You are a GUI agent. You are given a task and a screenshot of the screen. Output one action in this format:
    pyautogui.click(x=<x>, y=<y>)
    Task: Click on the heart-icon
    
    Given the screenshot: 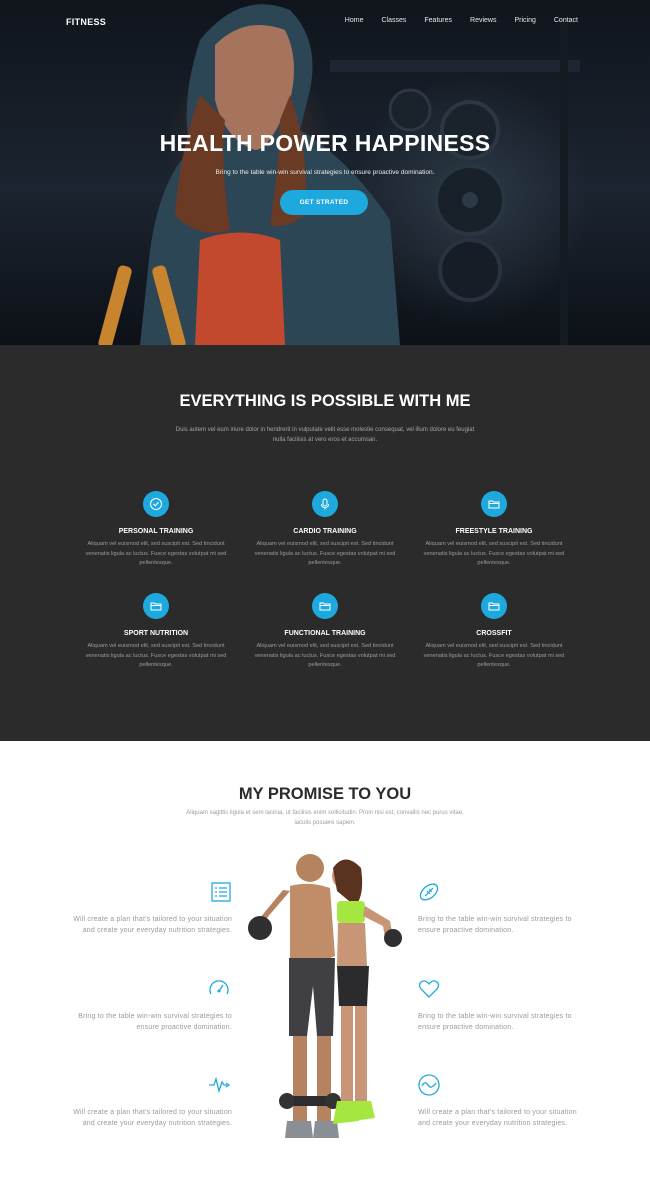 What is the action you would take?
    pyautogui.click(x=429, y=989)
    